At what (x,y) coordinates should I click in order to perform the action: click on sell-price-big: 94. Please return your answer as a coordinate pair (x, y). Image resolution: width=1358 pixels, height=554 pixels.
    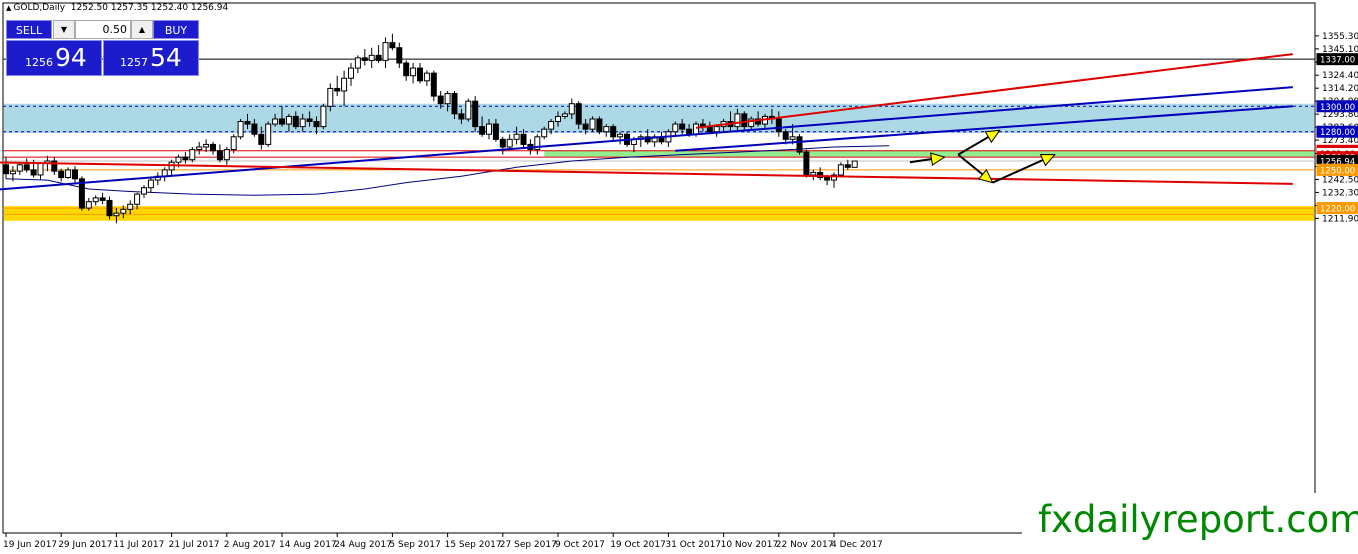
    Looking at the image, I should click on (71, 57).